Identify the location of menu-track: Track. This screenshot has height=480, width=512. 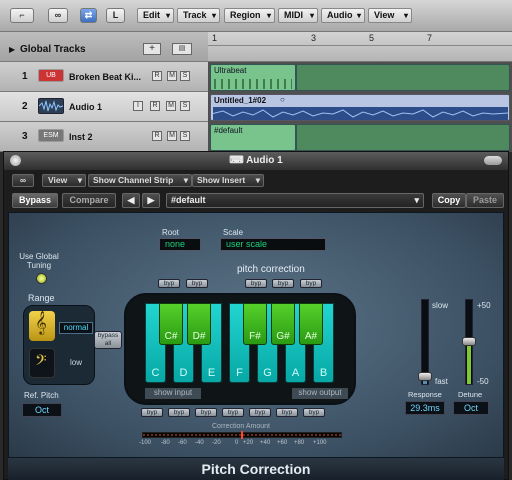
(198, 15).